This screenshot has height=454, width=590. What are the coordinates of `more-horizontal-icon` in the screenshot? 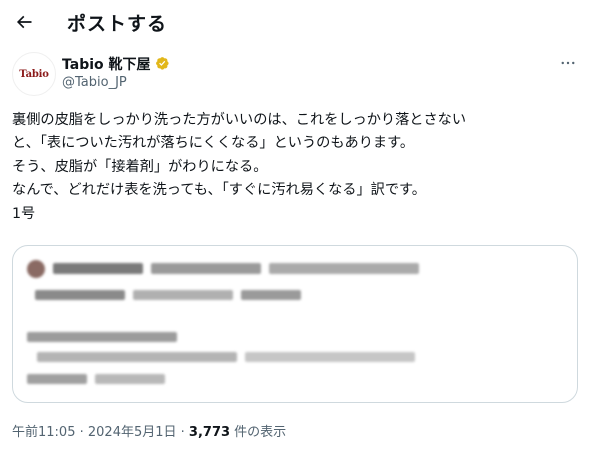 It's located at (568, 63).